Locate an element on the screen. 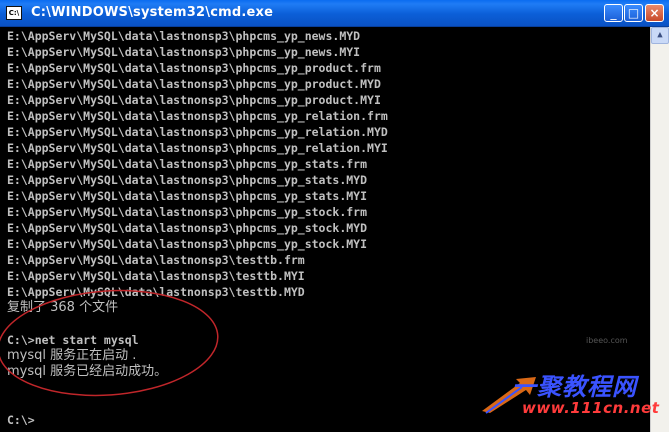  cmd-icon: C:\ is located at coordinates (14, 13).